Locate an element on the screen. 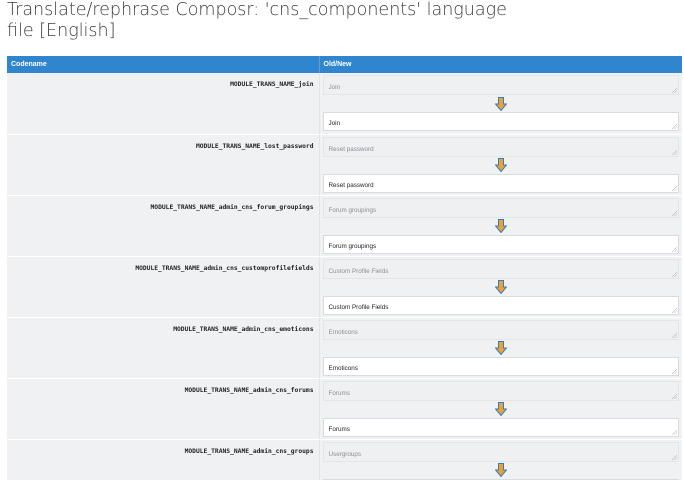 The width and height of the screenshot is (684, 480). old-text: Join is located at coordinates (334, 87).